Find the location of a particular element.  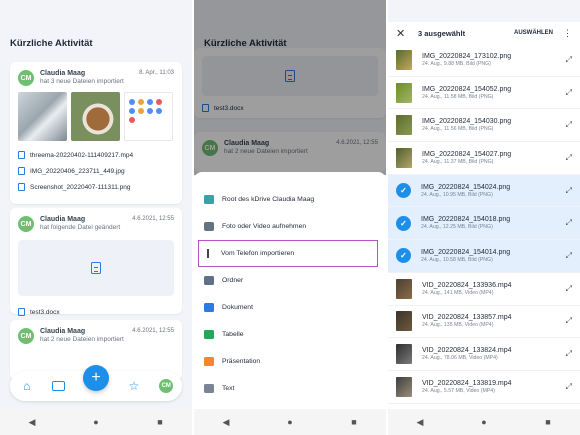

page-title: Kürzliche Aktivität is located at coordinates (51, 43).